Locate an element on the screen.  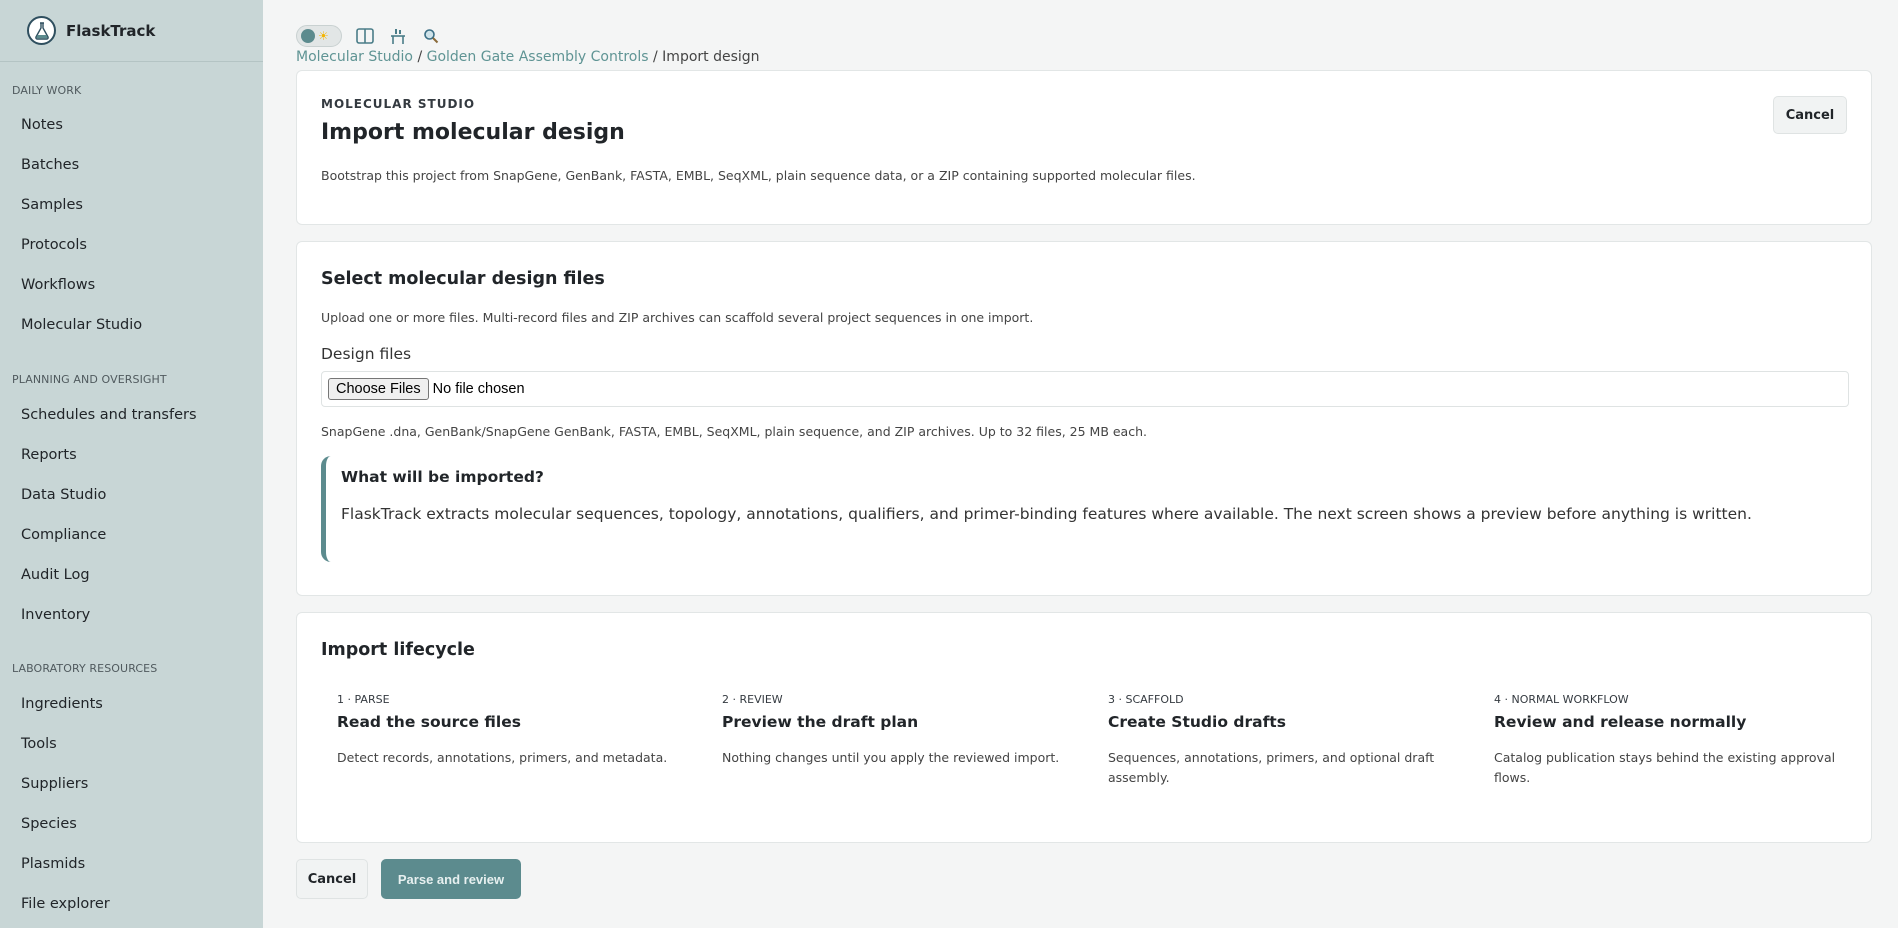
flask-logo-icon is located at coordinates (41, 30).